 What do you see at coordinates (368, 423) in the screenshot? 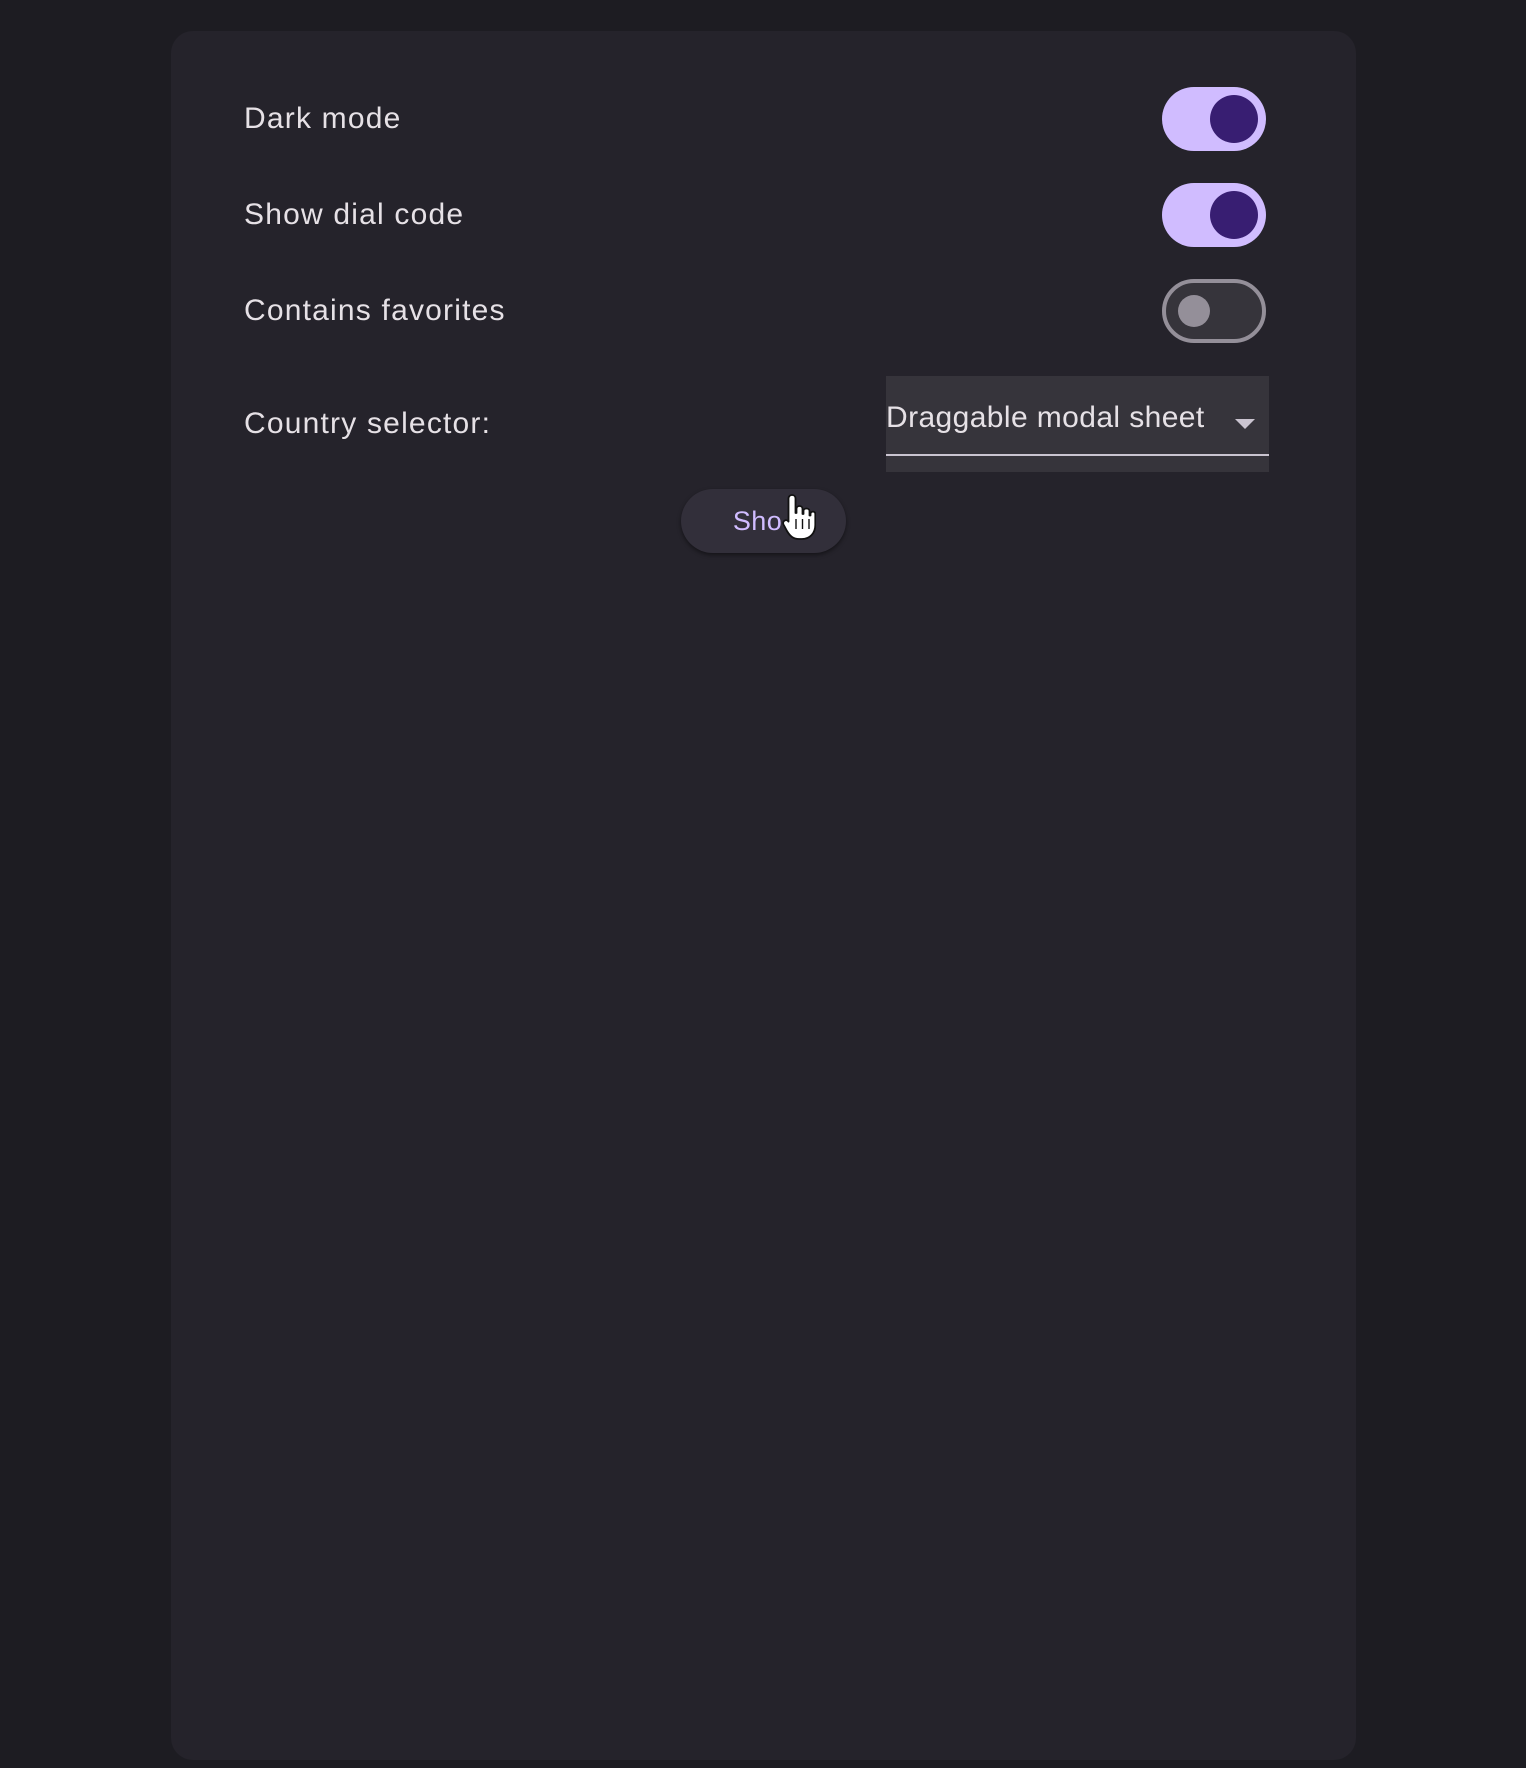
I see `country-selector-label: Country selector:` at bounding box center [368, 423].